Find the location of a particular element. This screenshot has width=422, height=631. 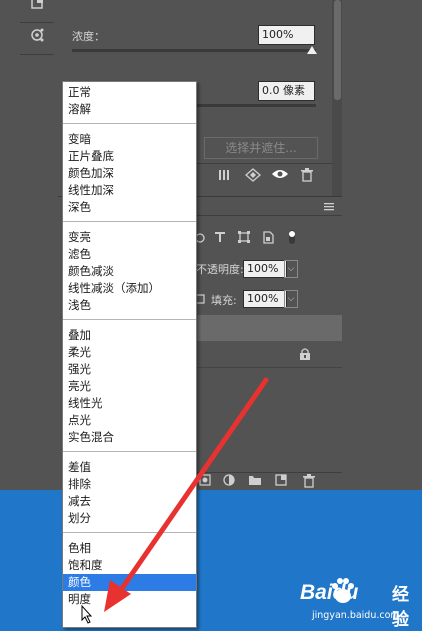

blend-mode-item: 颜色 is located at coordinates (129, 582).